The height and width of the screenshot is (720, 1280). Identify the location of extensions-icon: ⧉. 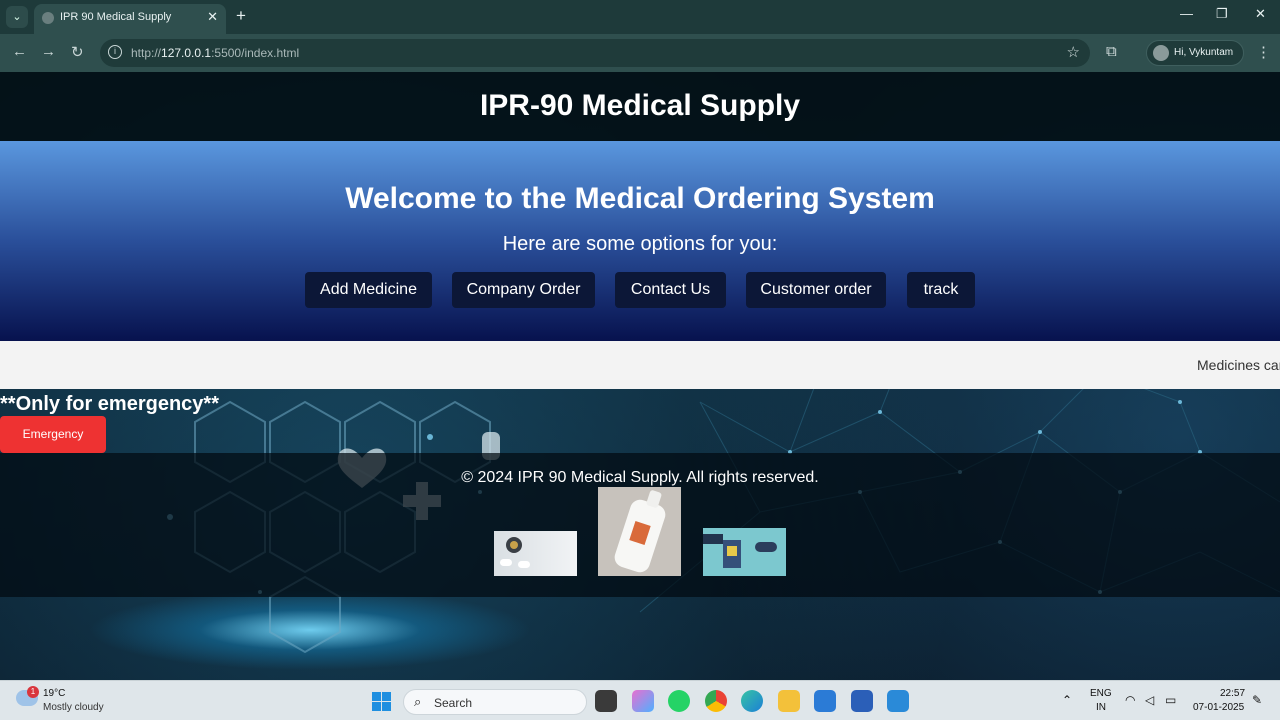
(1111, 51).